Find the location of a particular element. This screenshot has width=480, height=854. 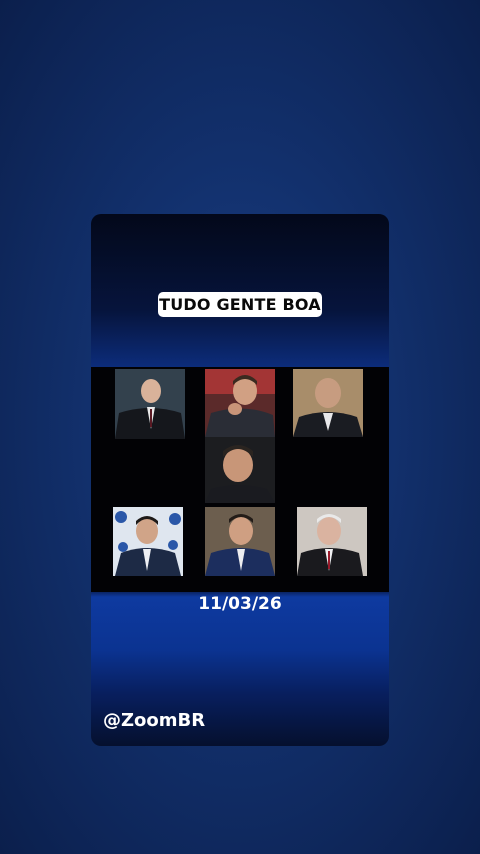

title-label: TUDO GENTE BOA is located at coordinates (240, 304).